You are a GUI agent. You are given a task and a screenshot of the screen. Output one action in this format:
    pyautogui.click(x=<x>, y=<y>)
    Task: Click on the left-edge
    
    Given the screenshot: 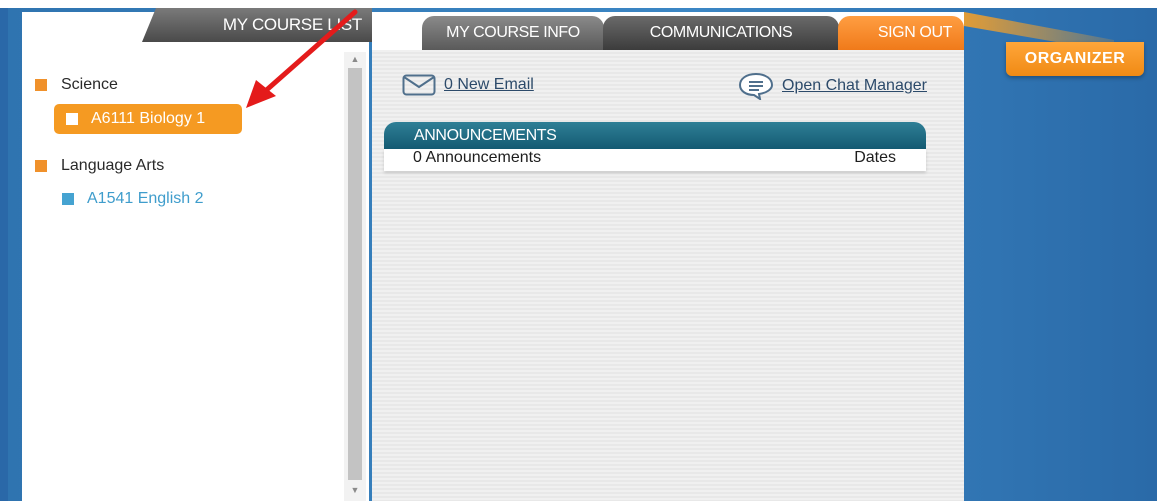 What is the action you would take?
    pyautogui.click(x=4, y=254)
    